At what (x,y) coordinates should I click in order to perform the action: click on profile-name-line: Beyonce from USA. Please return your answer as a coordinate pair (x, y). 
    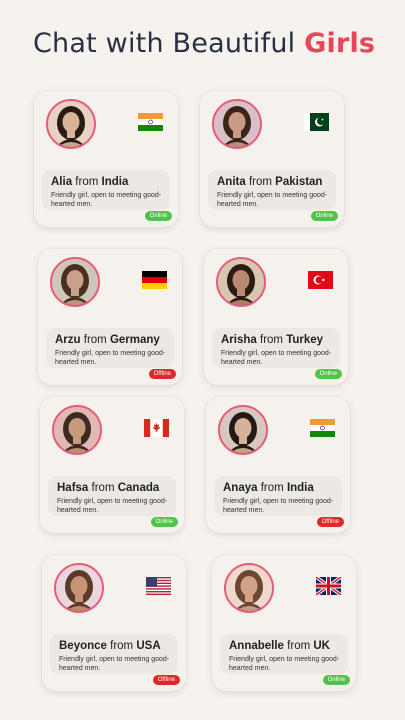
    Looking at the image, I should click on (110, 646).